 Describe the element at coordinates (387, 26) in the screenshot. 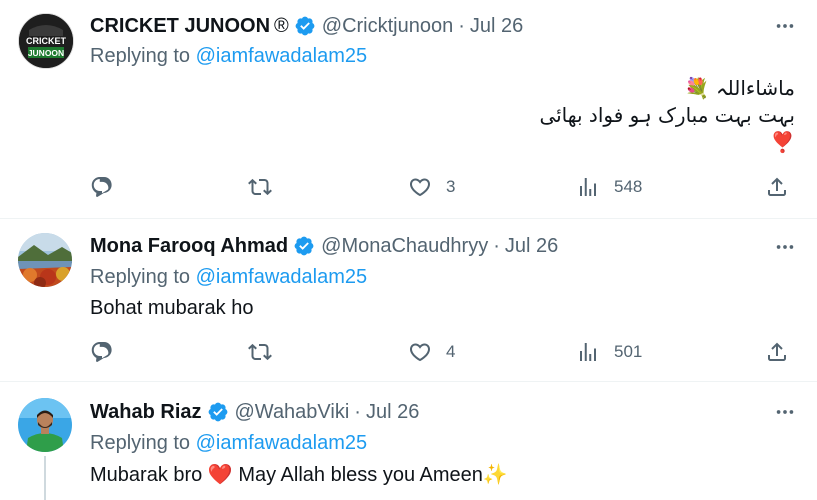

I see `author-handle: @Cricktjunoon` at that location.